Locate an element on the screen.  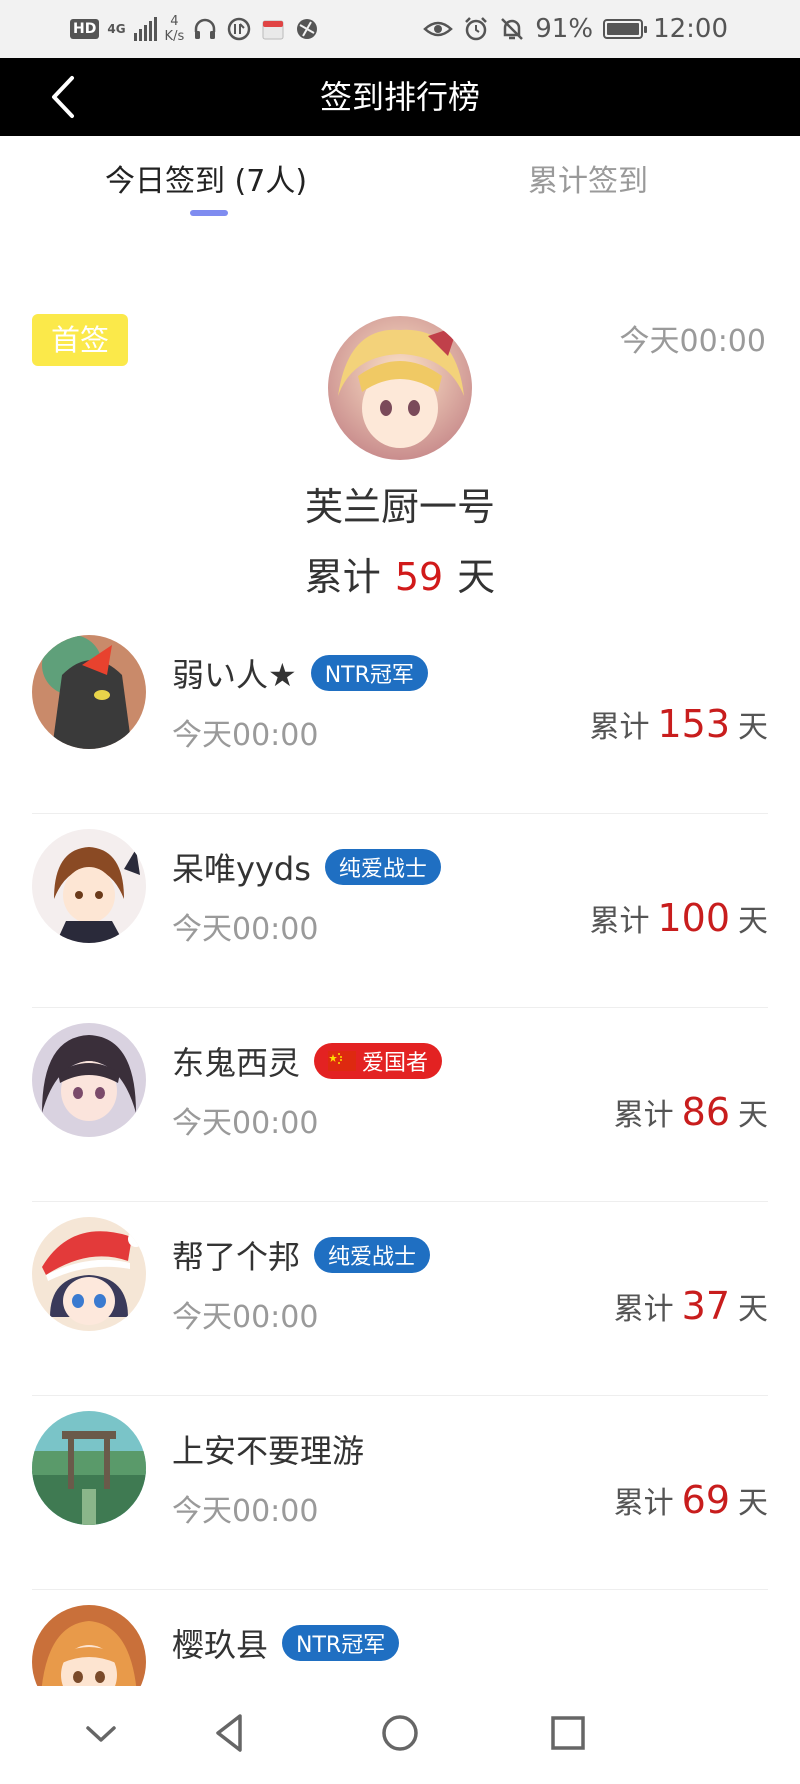
user-name-line: 樱玖县 NTR冠军 is located at coordinates (286, 1643).